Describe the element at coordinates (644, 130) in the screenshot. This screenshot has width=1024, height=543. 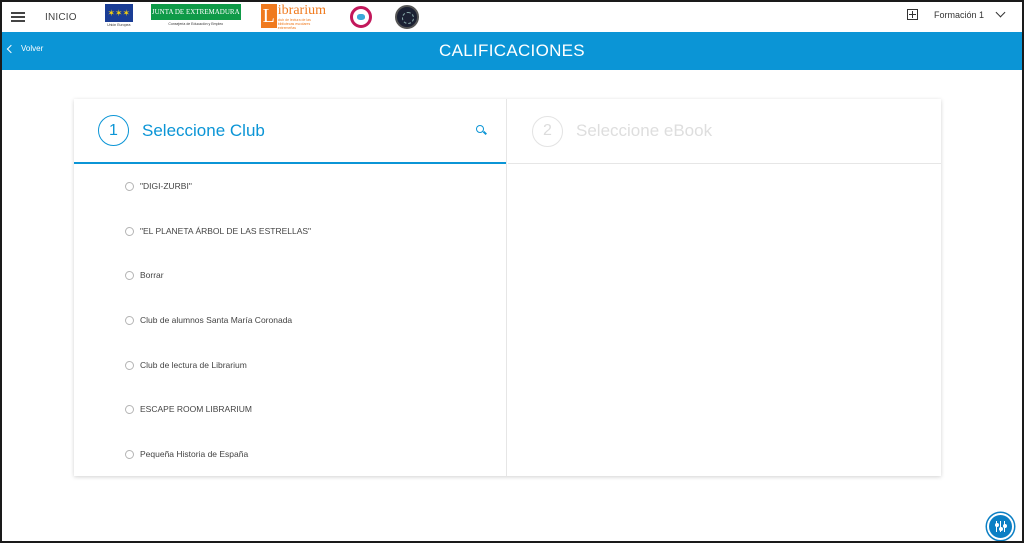
I see `step-2-title: Seleccione eBook` at that location.